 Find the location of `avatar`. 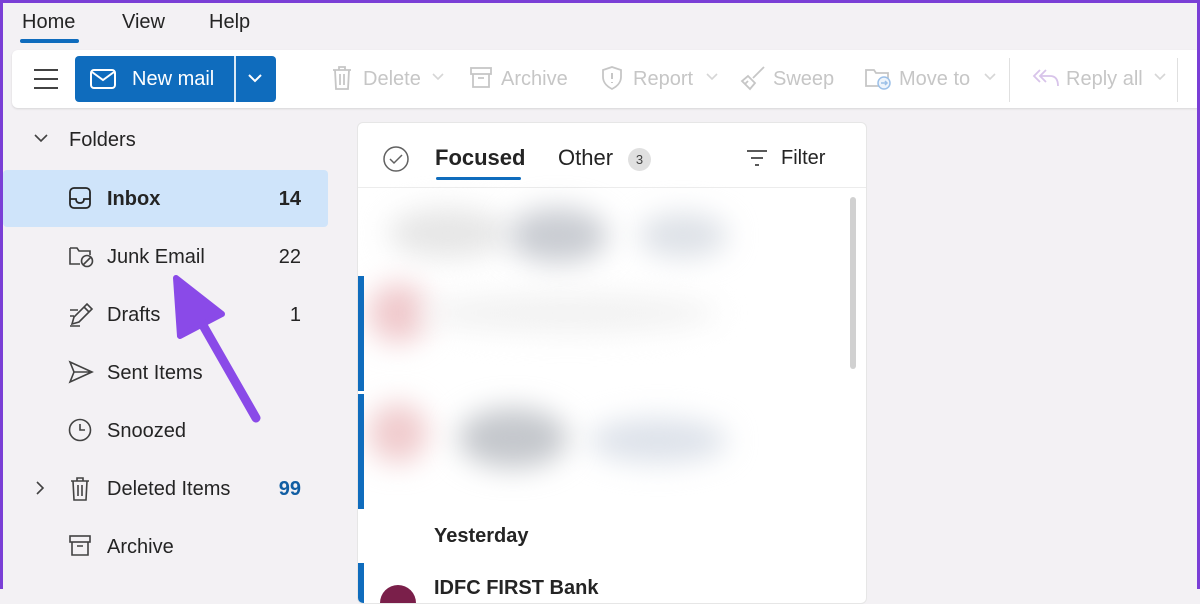

avatar is located at coordinates (398, 594).